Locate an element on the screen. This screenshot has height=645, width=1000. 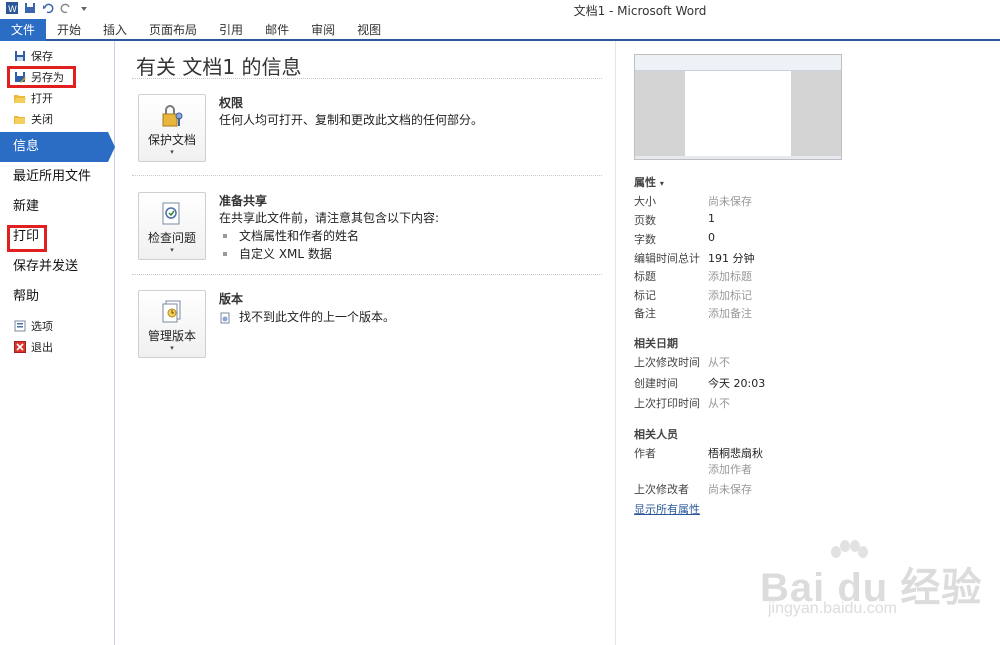
list-item: 自定义 XML 数据 is located at coordinates (409, 254).